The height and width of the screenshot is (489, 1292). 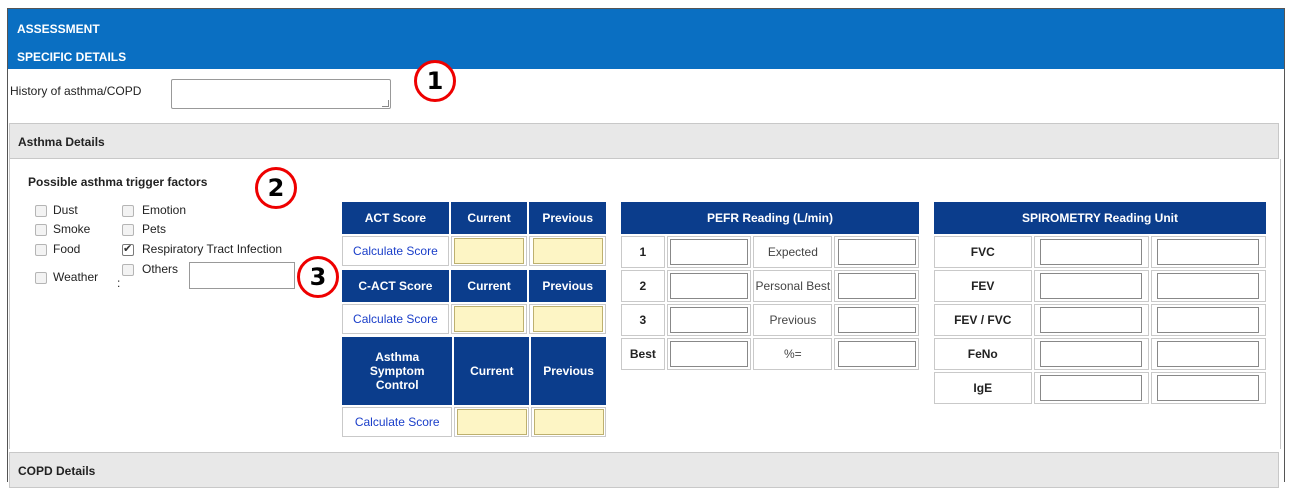 I want to click on spirometry-row-label: FVC, so click(x=983, y=252).